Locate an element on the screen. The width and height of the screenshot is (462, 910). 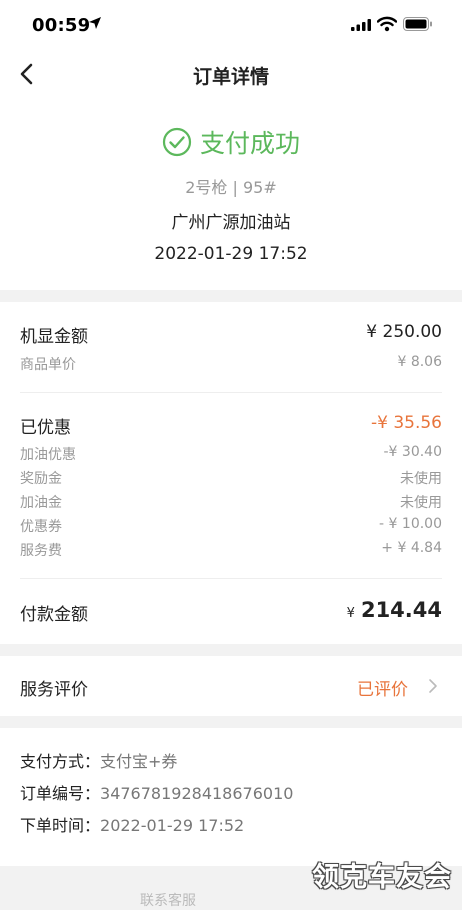
status-bar: 00:59 is located at coordinates (231, 25).